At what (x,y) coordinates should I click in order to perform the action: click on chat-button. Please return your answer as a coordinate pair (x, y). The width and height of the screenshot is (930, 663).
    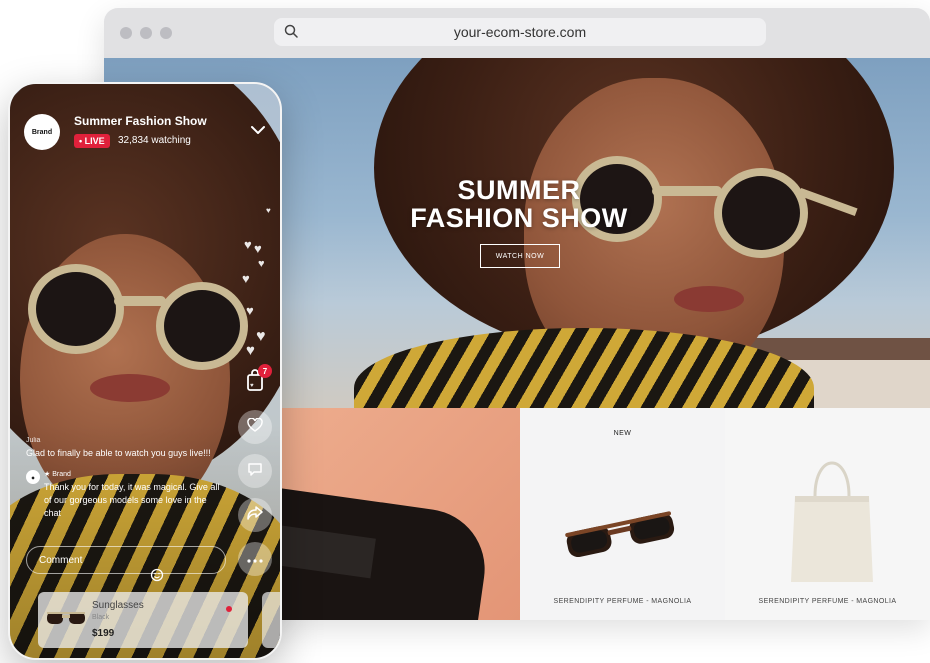
    Looking at the image, I should click on (255, 471).